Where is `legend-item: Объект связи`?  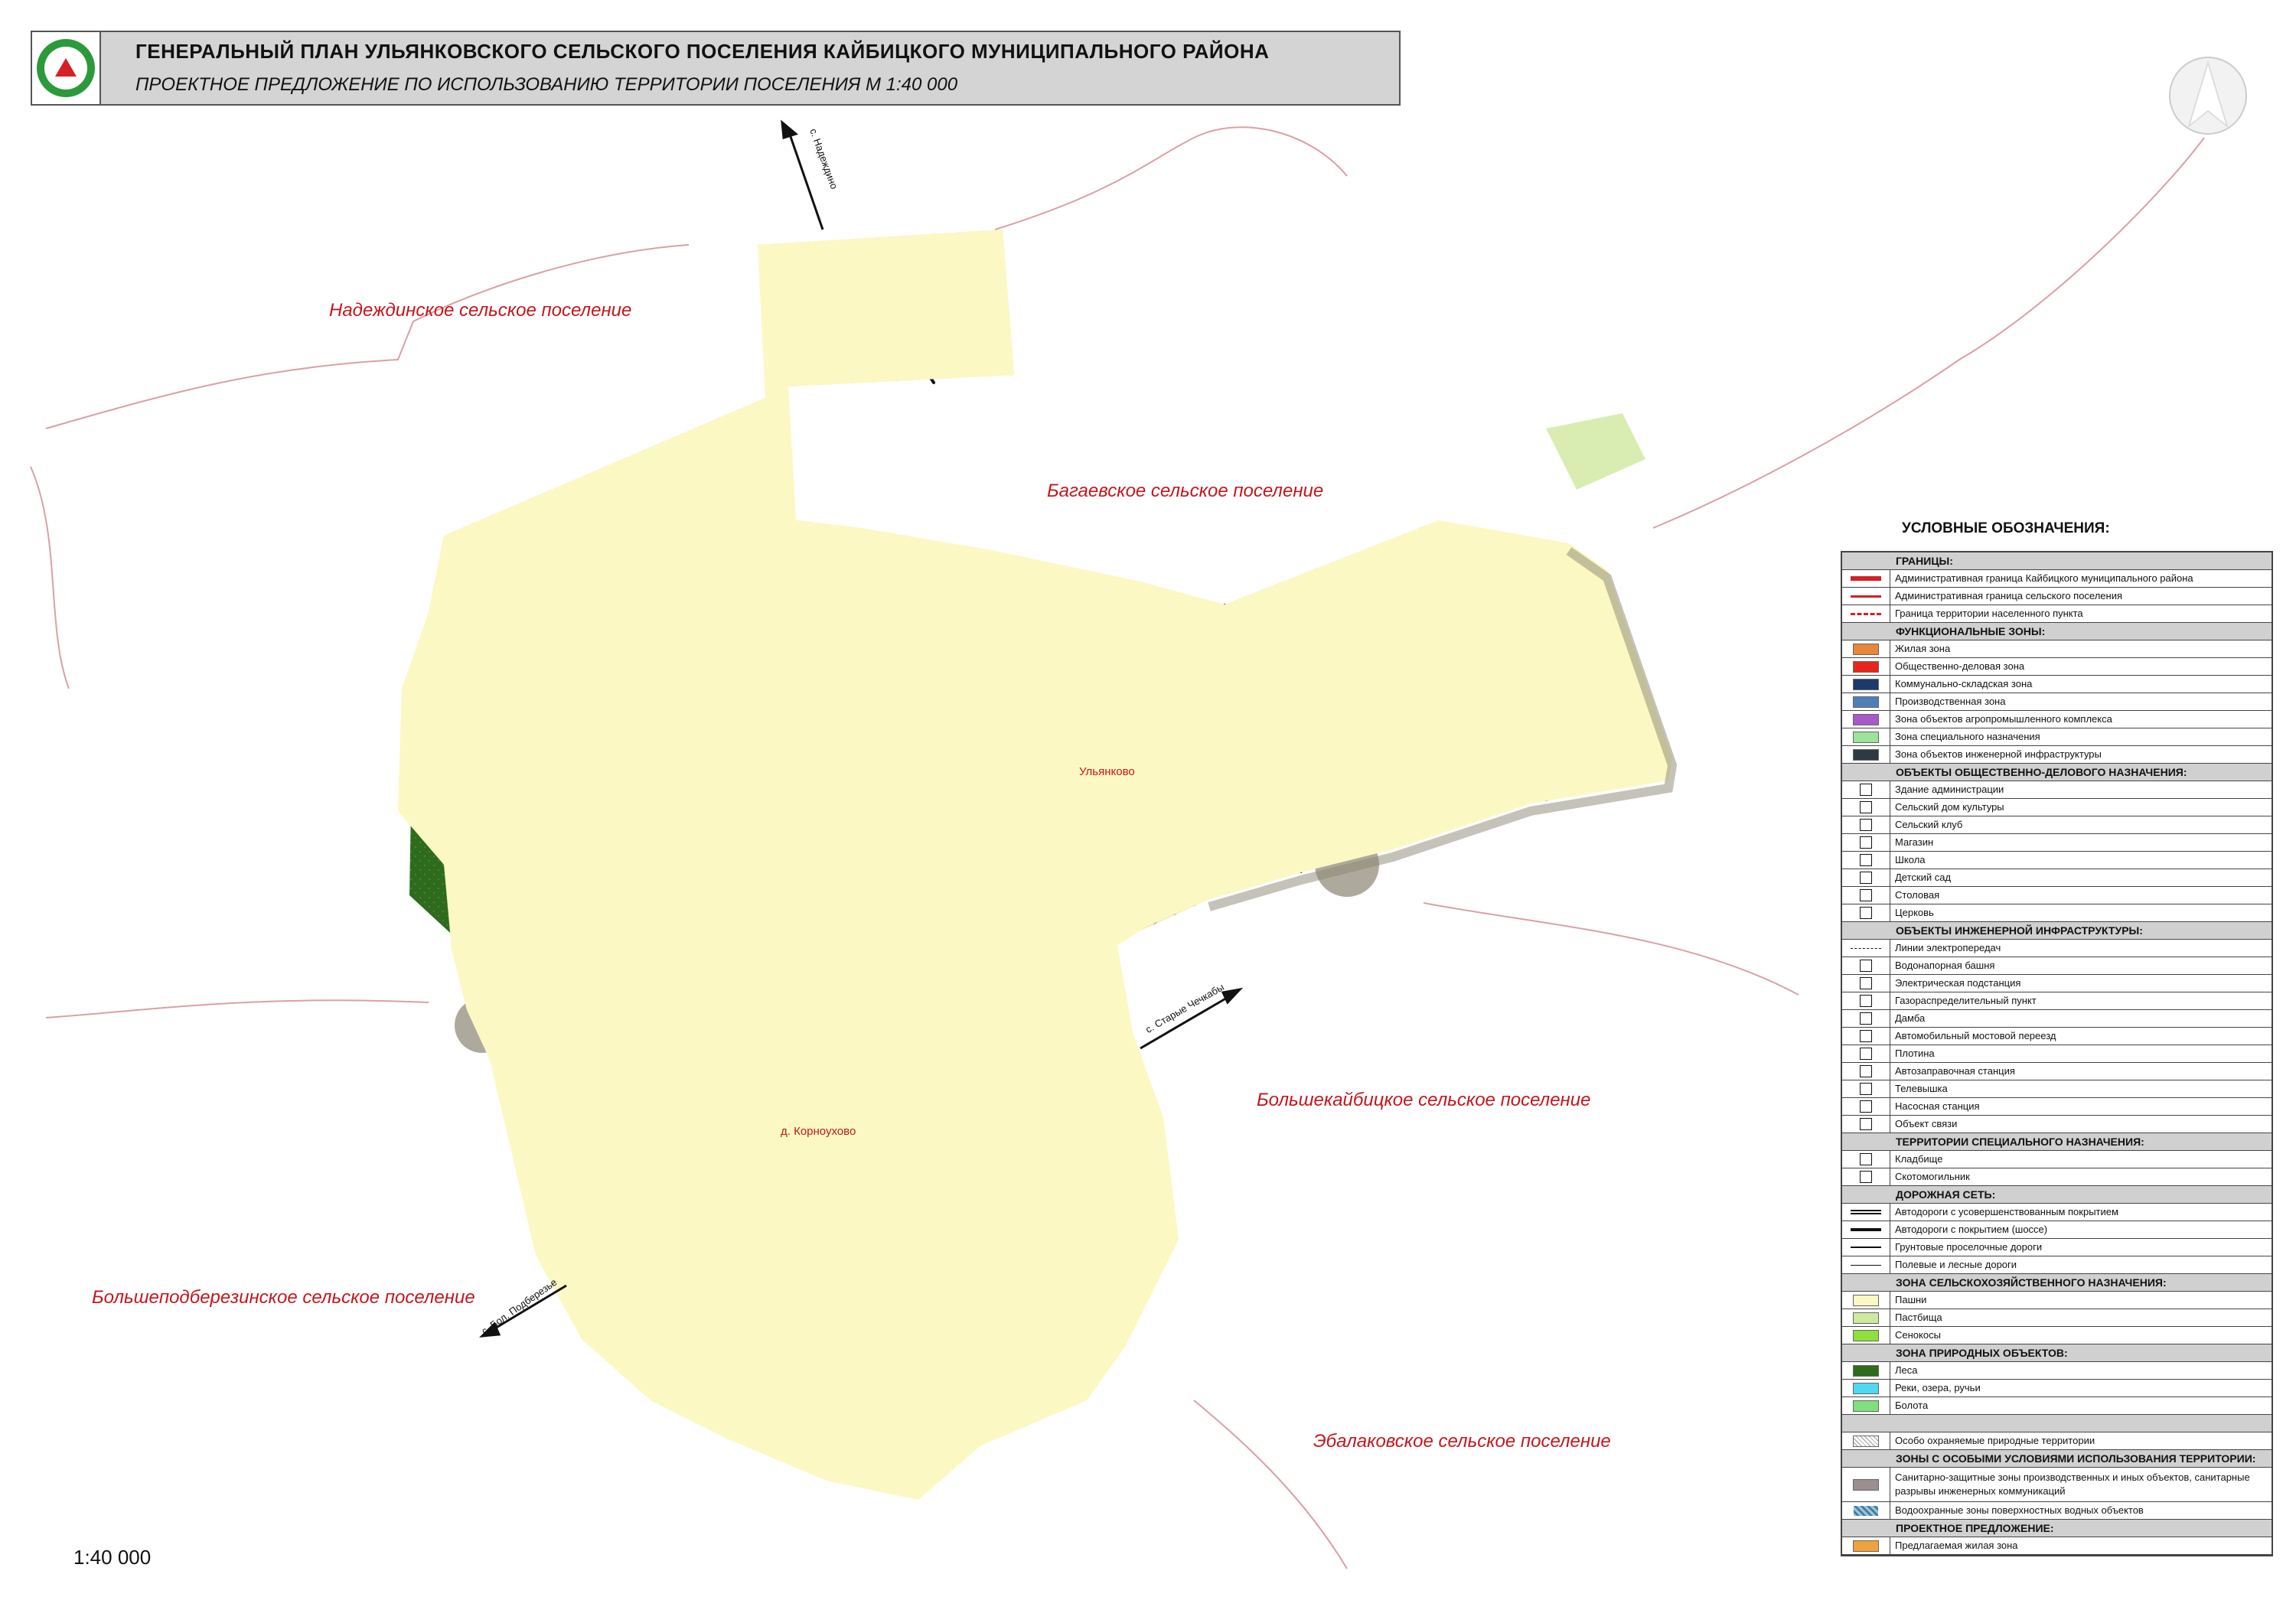 legend-item: Объект связи is located at coordinates (2057, 1124).